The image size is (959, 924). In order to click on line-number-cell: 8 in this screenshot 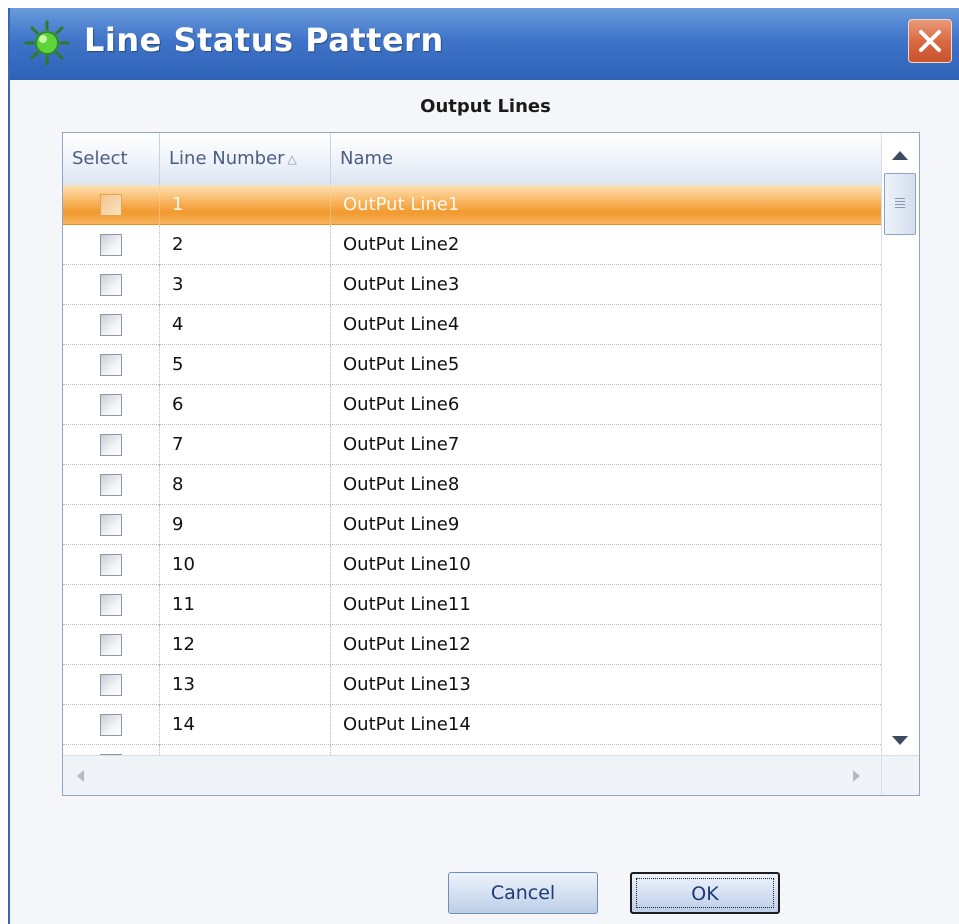, I will do `click(245, 485)`.